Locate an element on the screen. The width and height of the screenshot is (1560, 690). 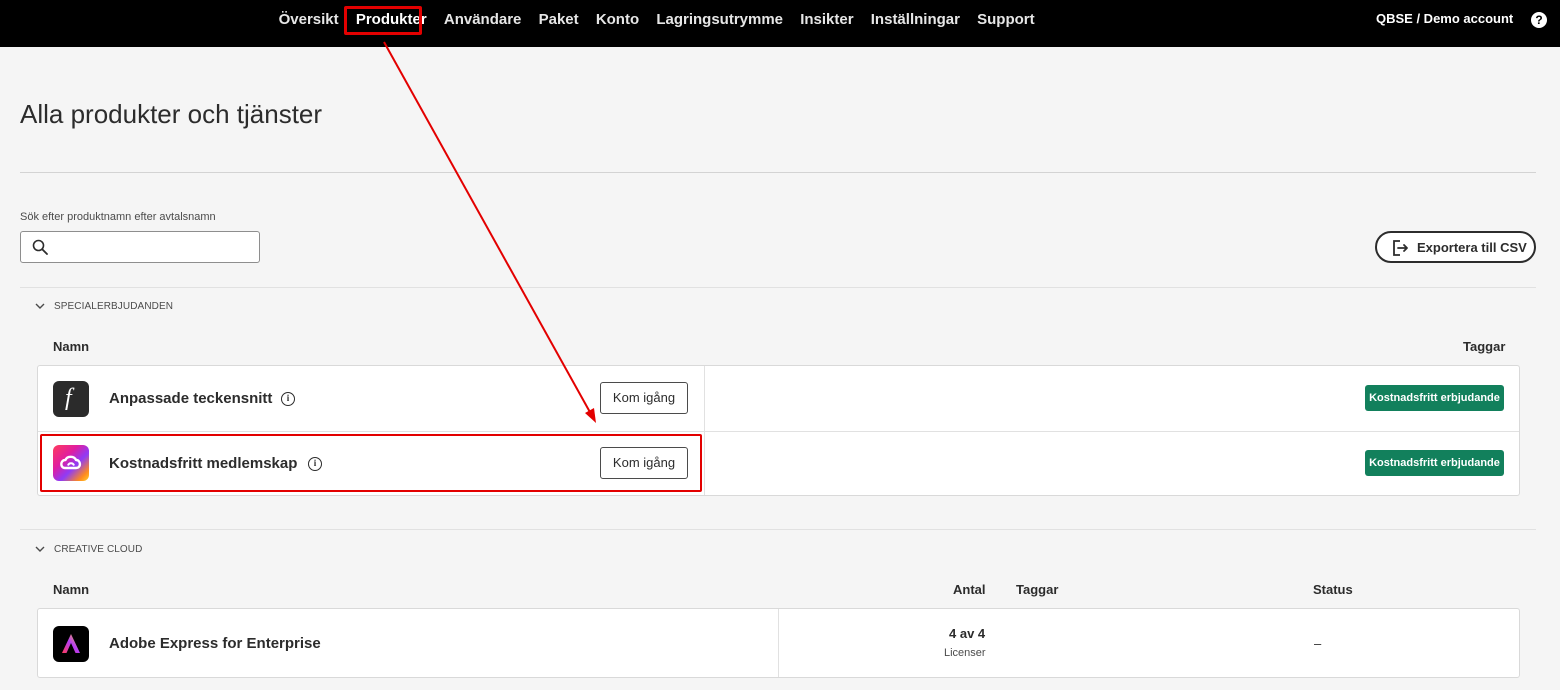
export-csv-button: Exportera till CSV is located at coordinates (1455, 247).